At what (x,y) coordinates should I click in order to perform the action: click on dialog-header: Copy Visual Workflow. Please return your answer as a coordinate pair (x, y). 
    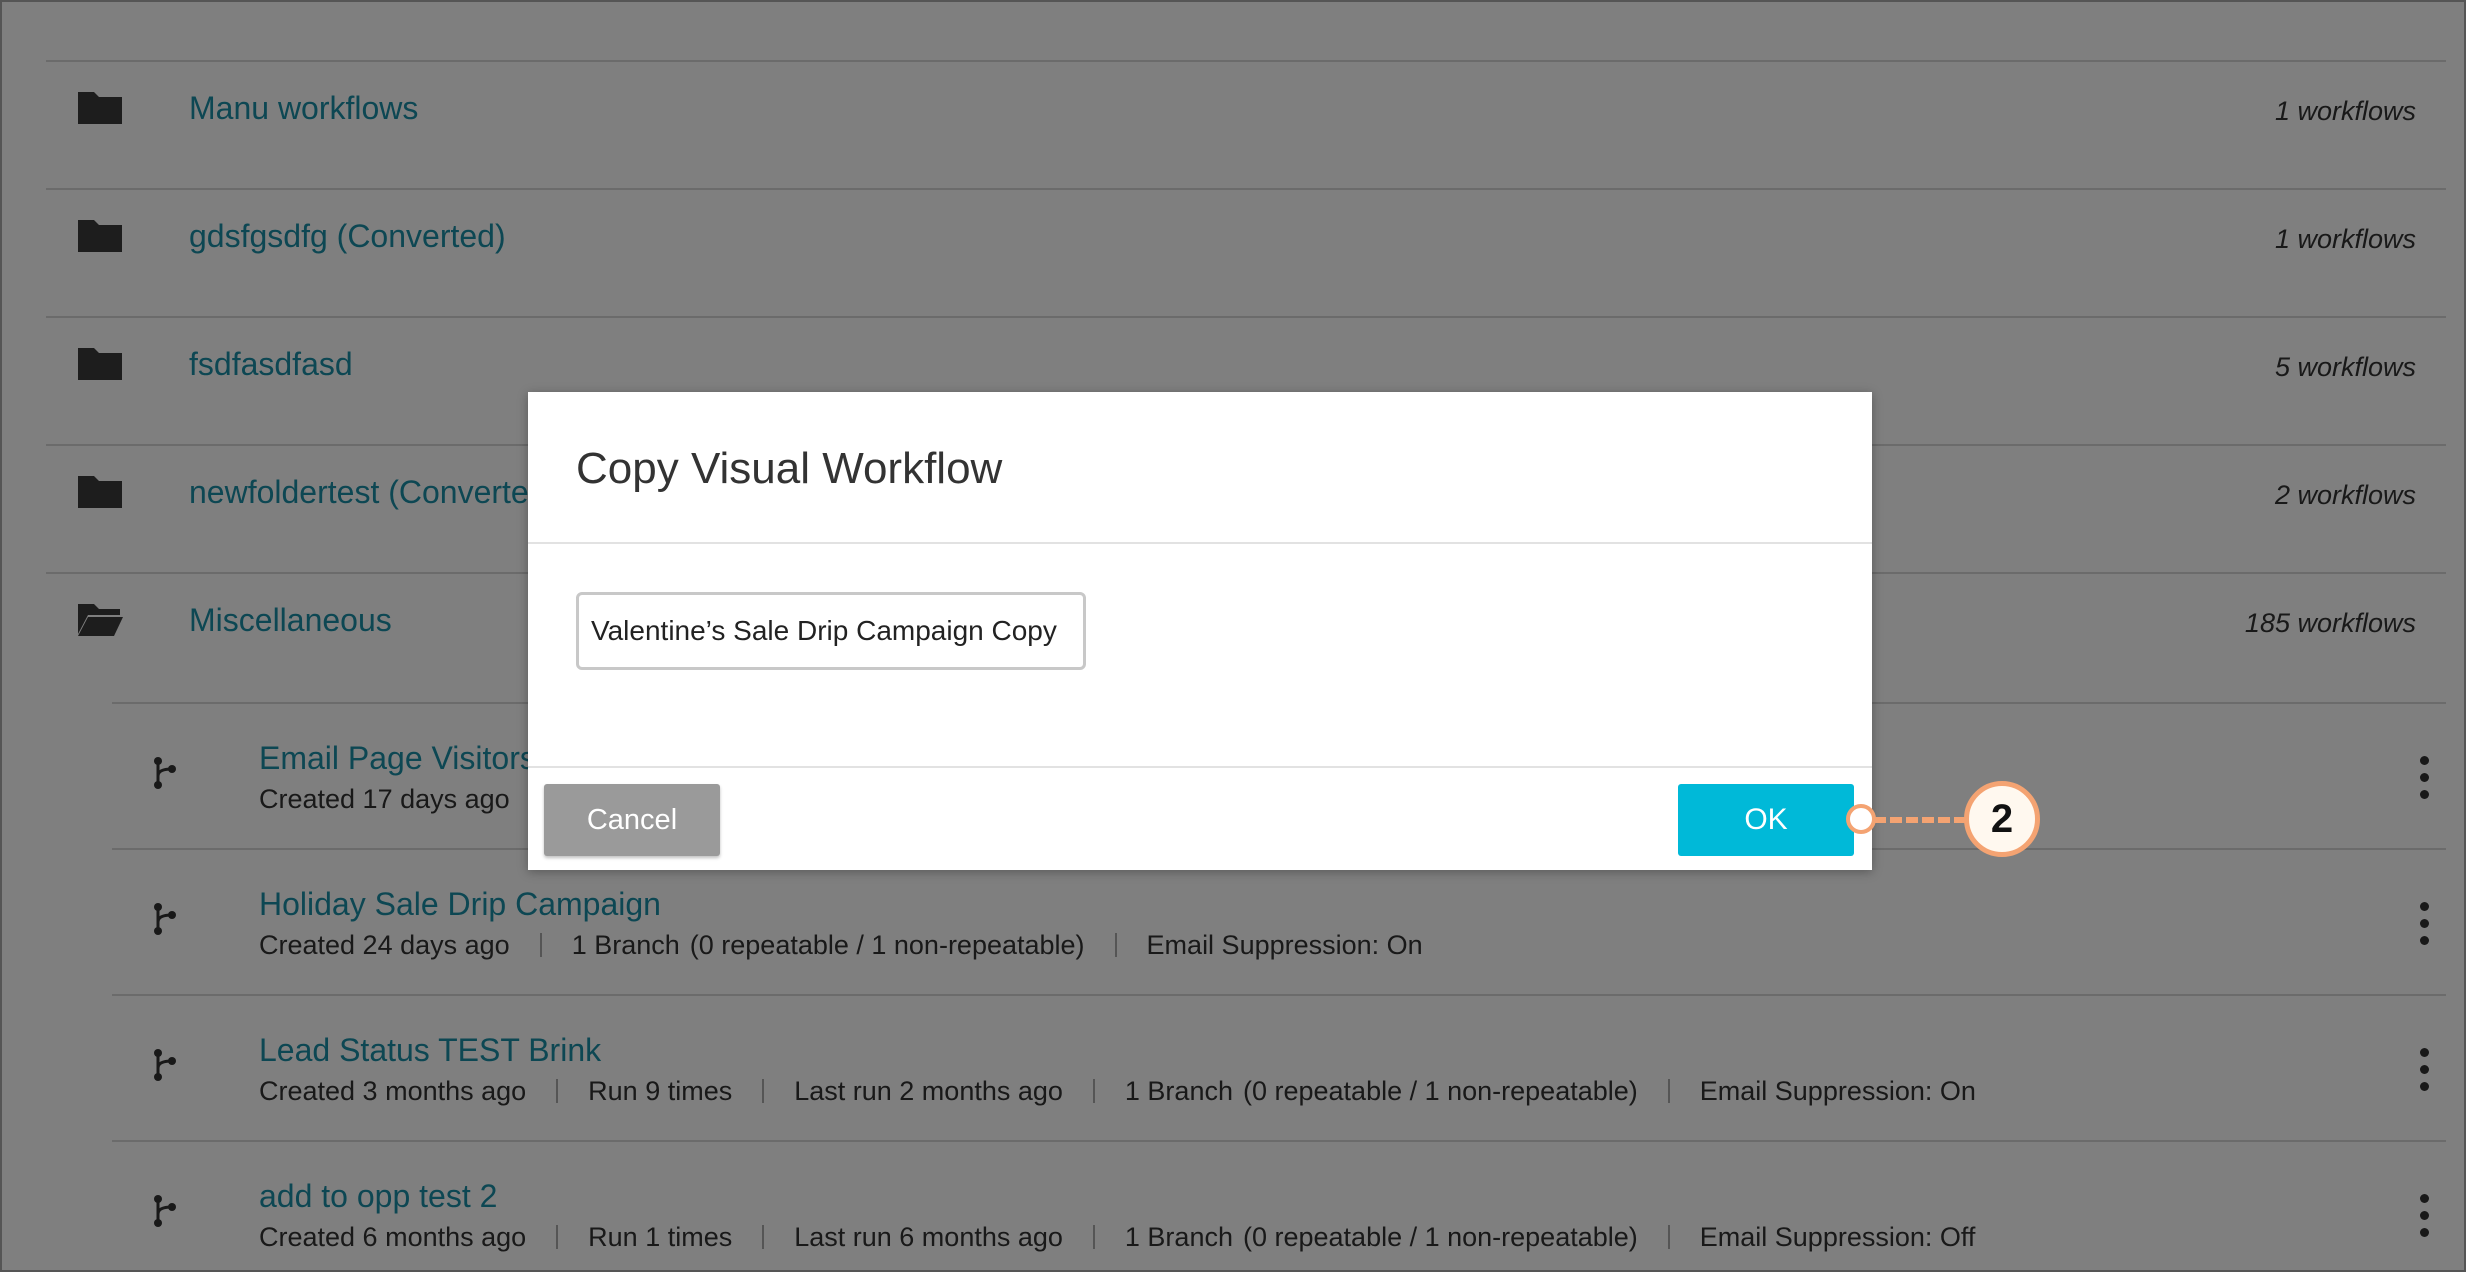
    Looking at the image, I should click on (1200, 468).